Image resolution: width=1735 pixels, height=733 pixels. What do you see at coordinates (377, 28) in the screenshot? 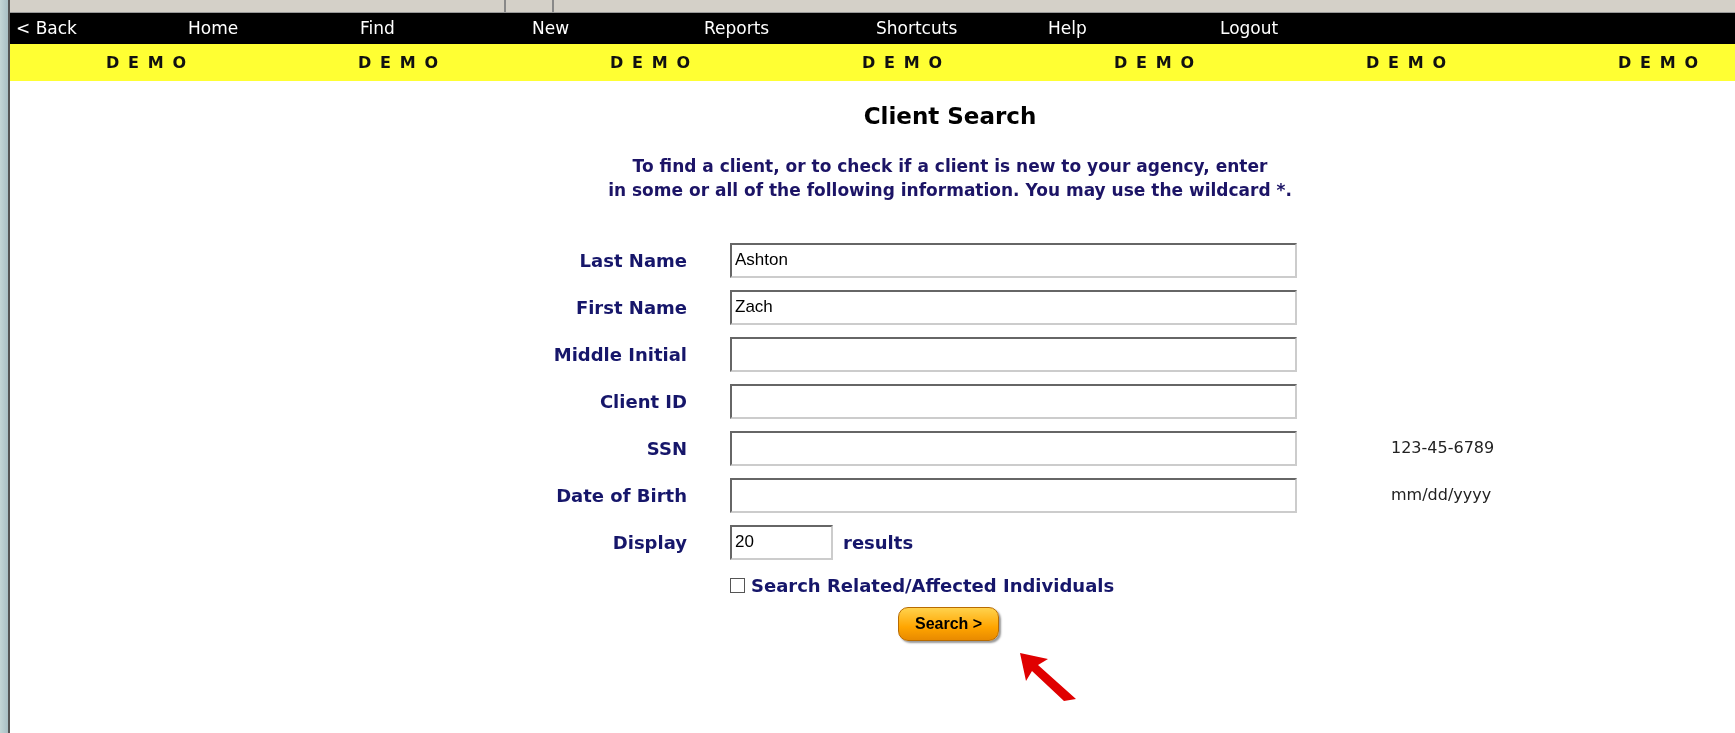
I see `nav-link: Find` at bounding box center [377, 28].